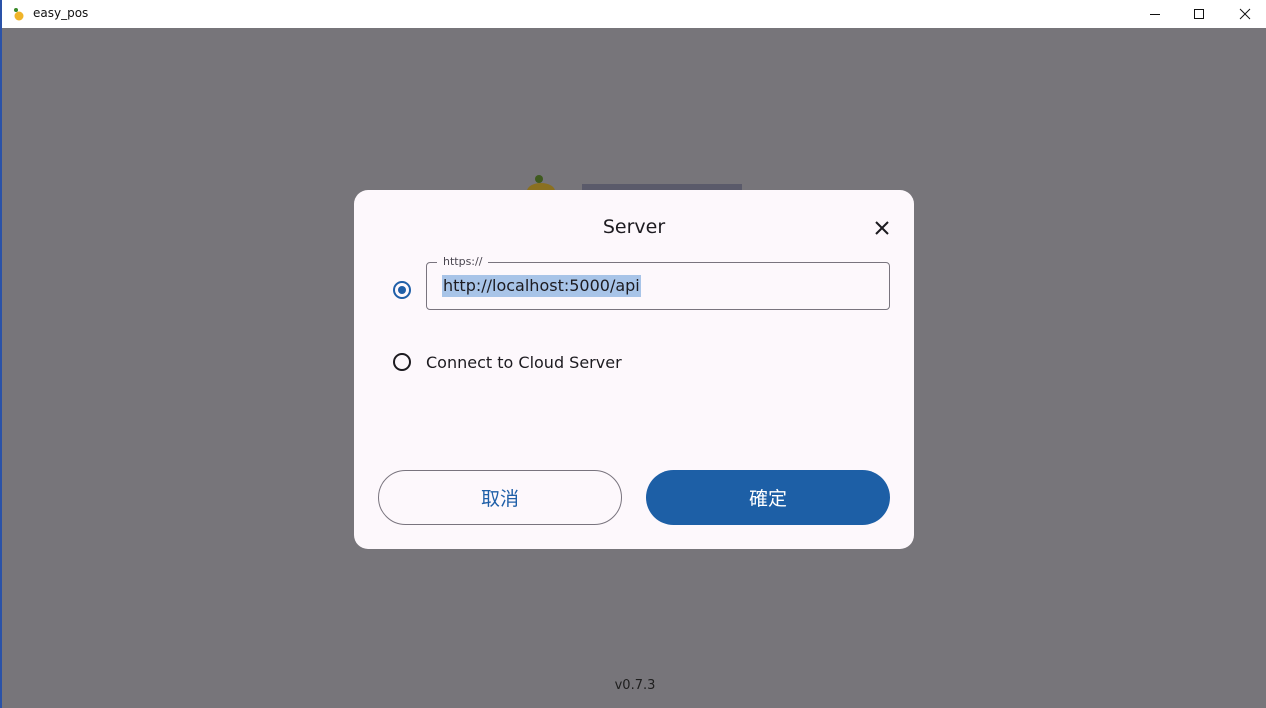 The width and height of the screenshot is (1266, 708). I want to click on confirm-button: 確定, so click(768, 497).